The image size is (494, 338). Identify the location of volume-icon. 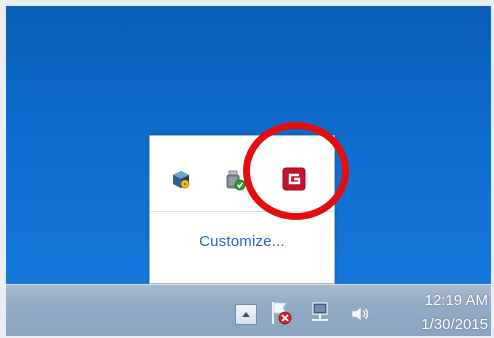
(360, 314).